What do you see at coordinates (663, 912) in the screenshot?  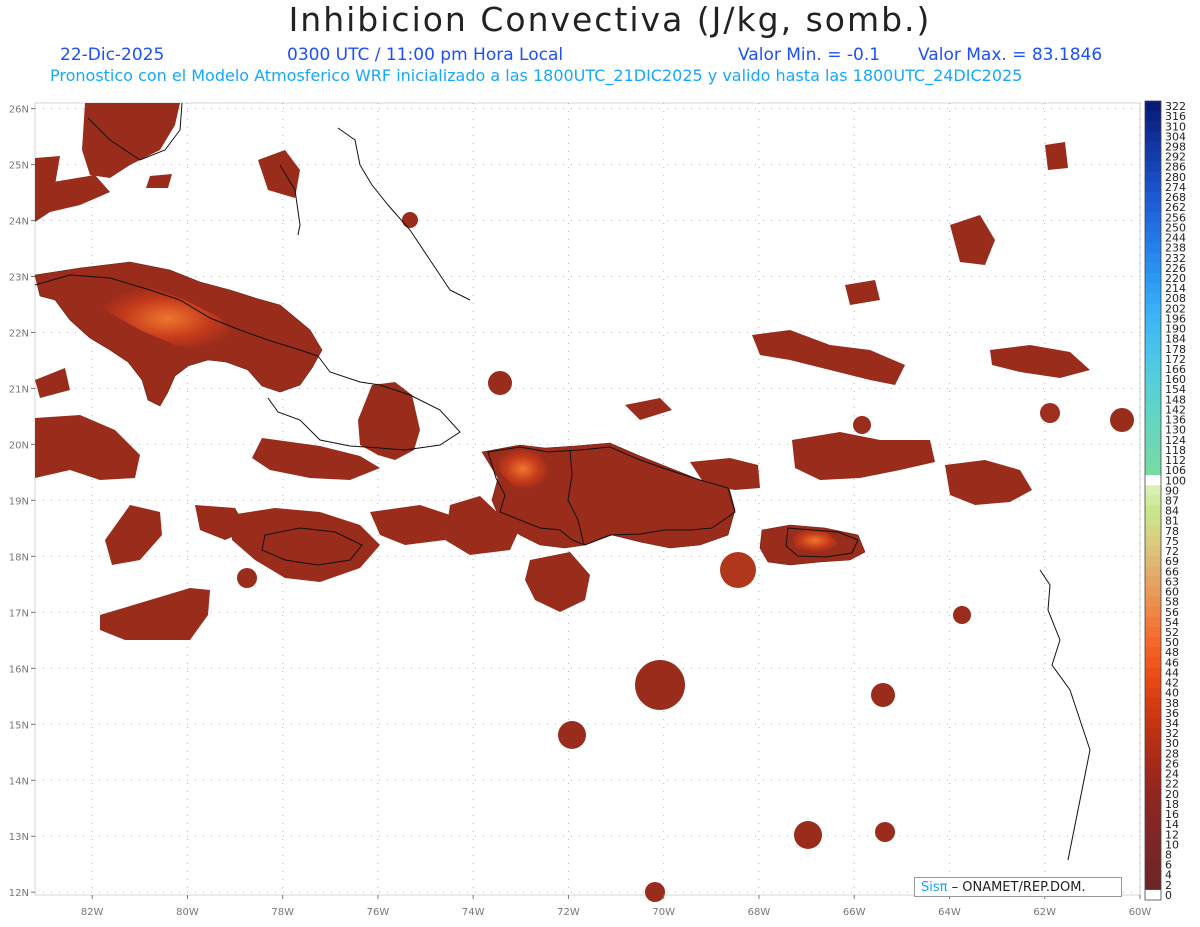 I see `x-tick-label: 70W` at bounding box center [663, 912].